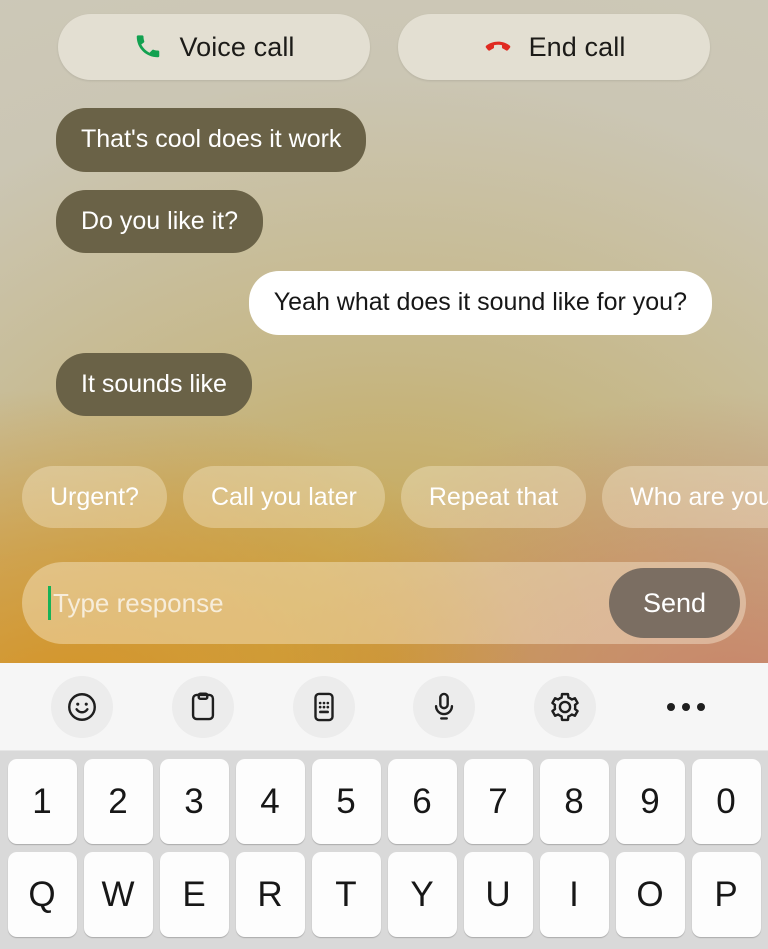  Describe the element at coordinates (384, 140) in the screenshot. I see `message-row: That's cool does it work` at that location.